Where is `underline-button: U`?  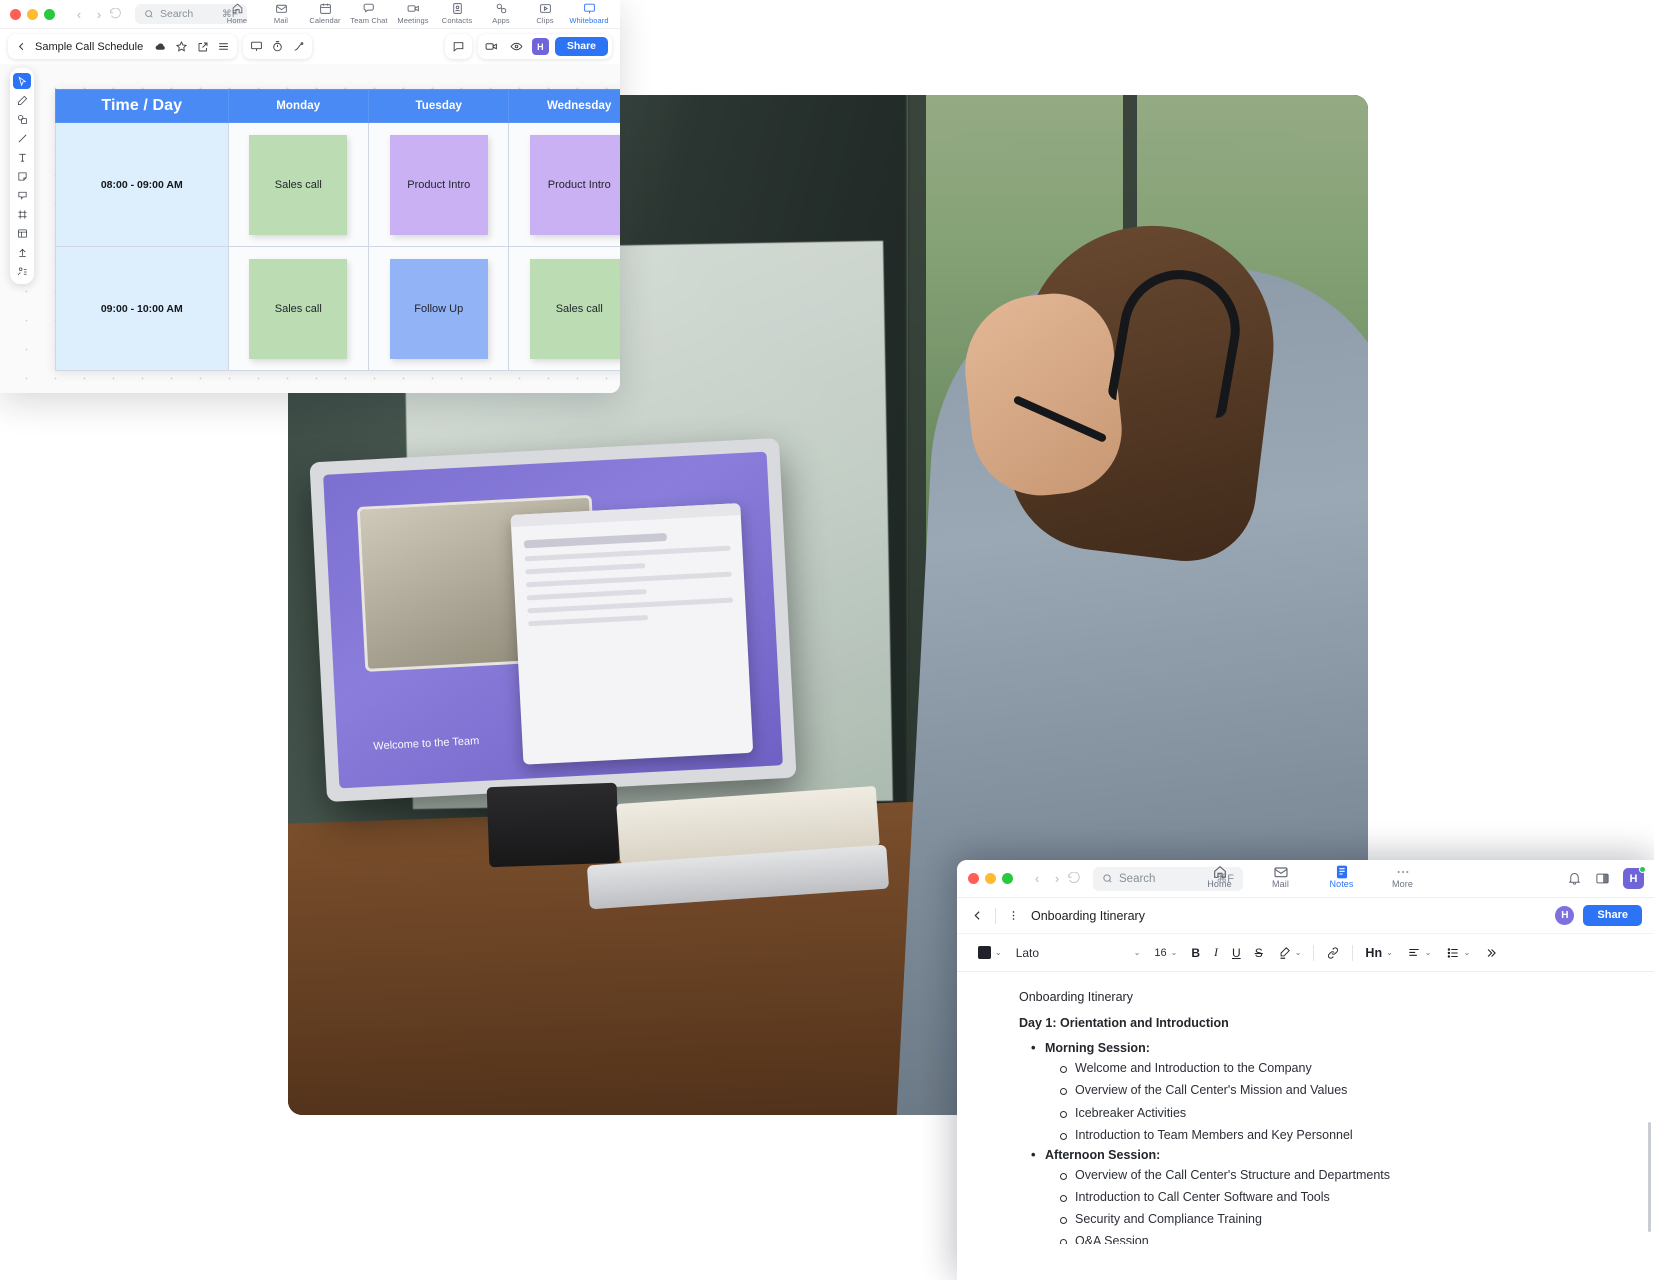 underline-button: U is located at coordinates (1236, 953).